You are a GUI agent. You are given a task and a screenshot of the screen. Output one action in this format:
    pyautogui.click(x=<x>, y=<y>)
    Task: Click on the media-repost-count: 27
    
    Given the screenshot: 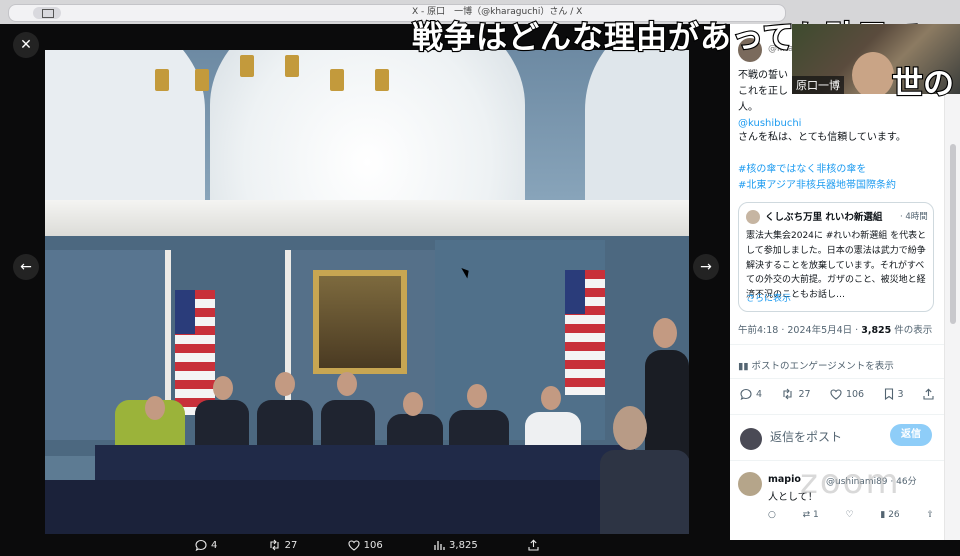 What is the action you would take?
    pyautogui.click(x=291, y=545)
    